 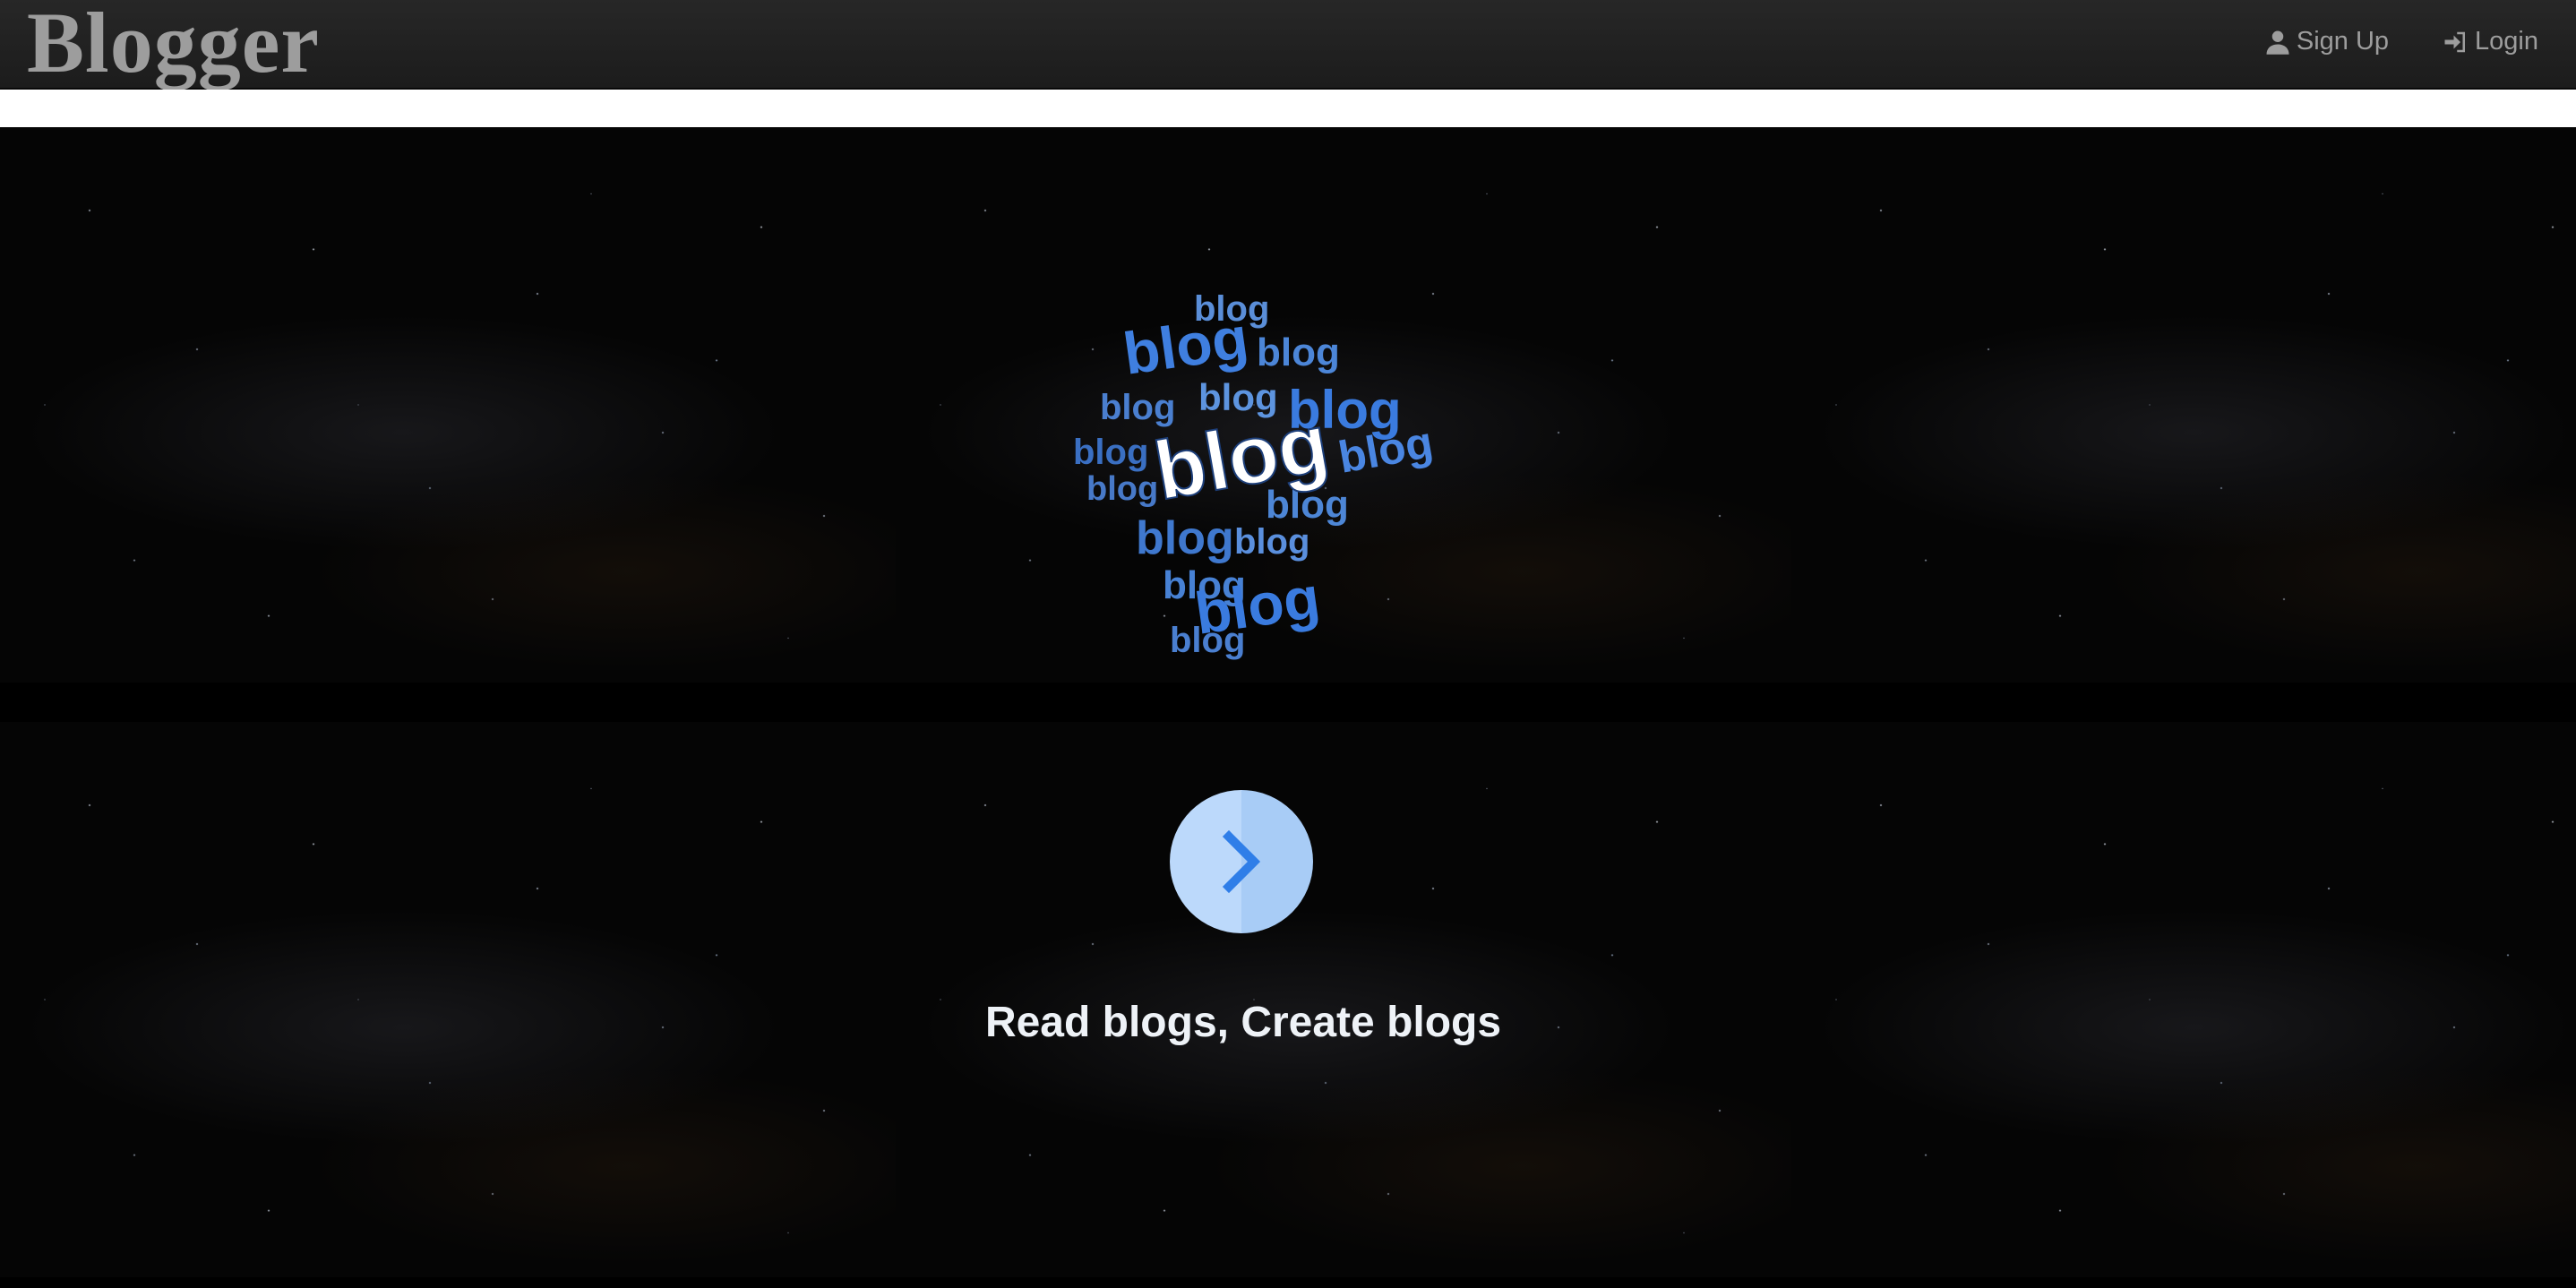 I want to click on top-navbar: Blogger Sign Up Login, so click(x=1288, y=45).